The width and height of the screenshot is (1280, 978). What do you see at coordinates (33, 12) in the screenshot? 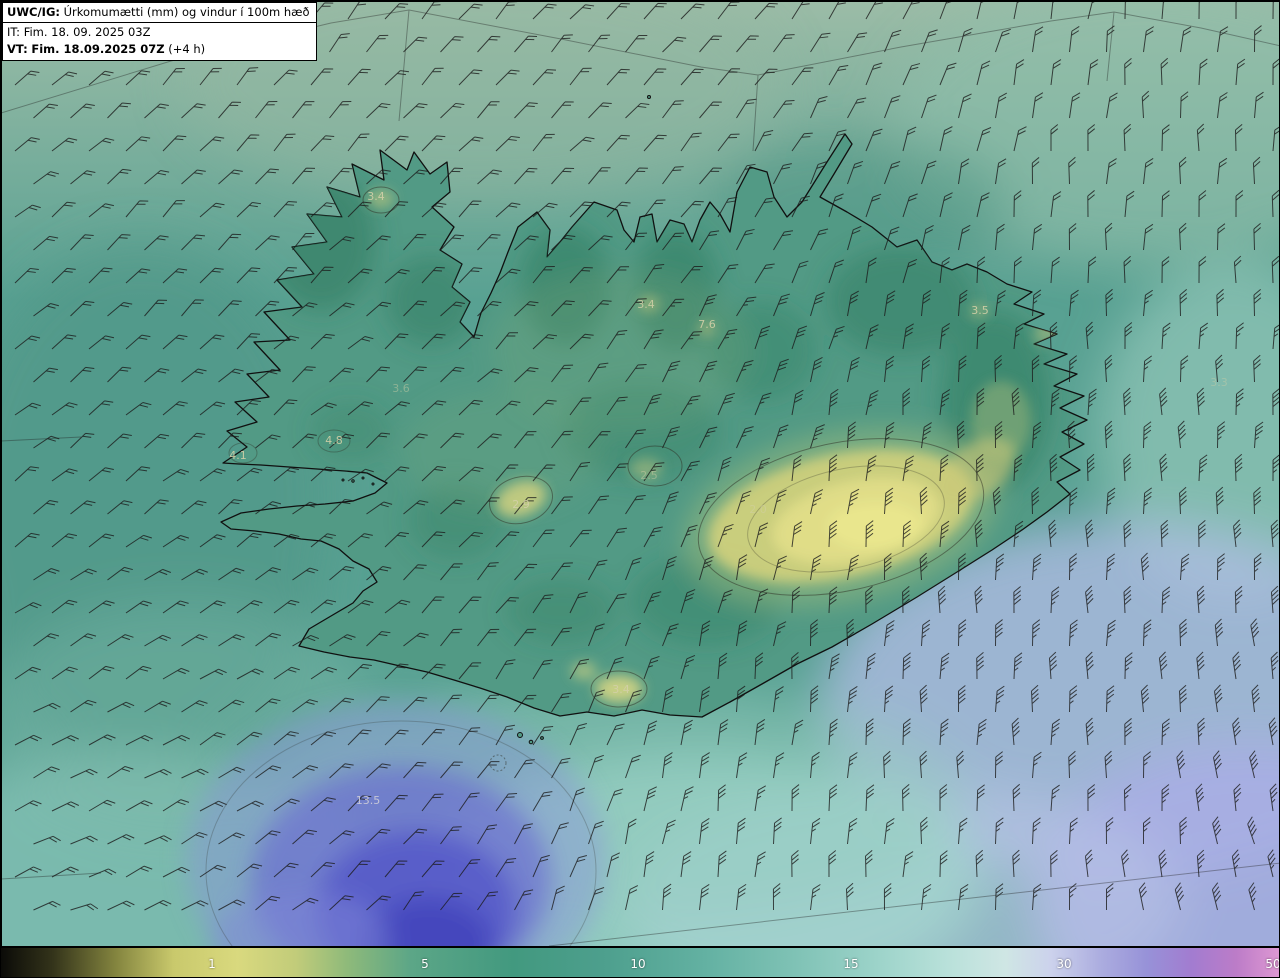
I see `product-label: UWC/IG:` at bounding box center [33, 12].